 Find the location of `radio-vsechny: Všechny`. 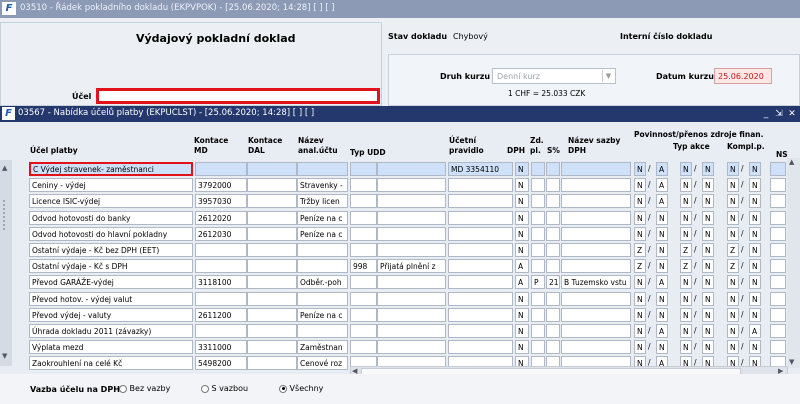

radio-vsechny: Všechny is located at coordinates (301, 388).